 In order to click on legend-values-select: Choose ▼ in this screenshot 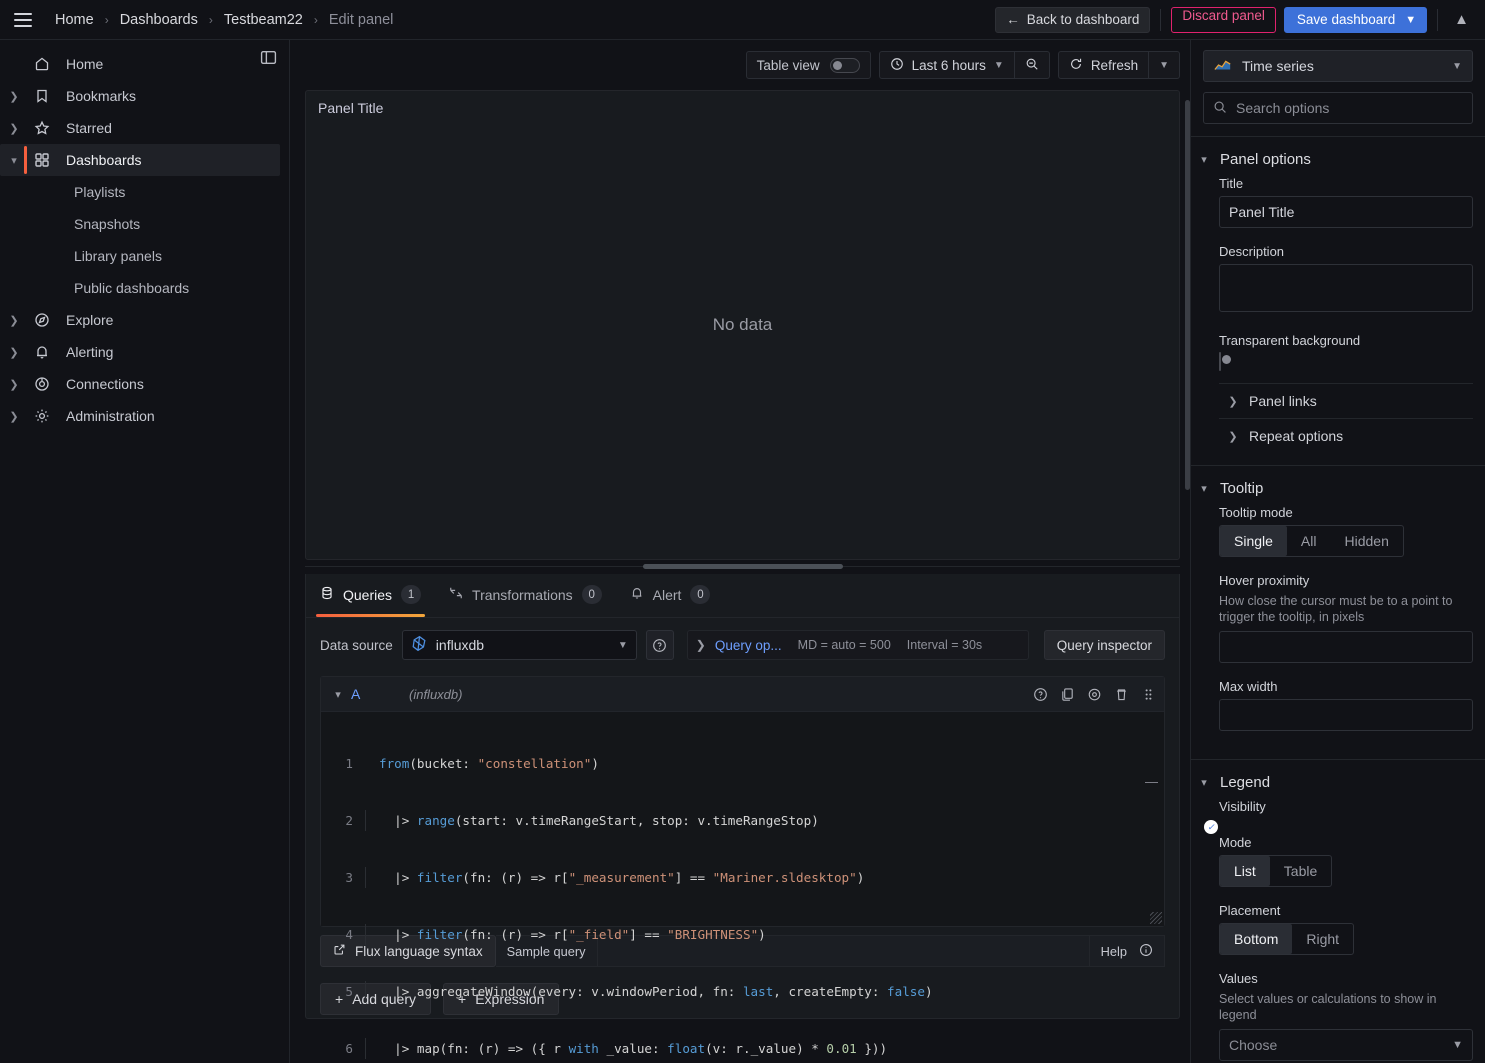, I will do `click(1346, 1045)`.